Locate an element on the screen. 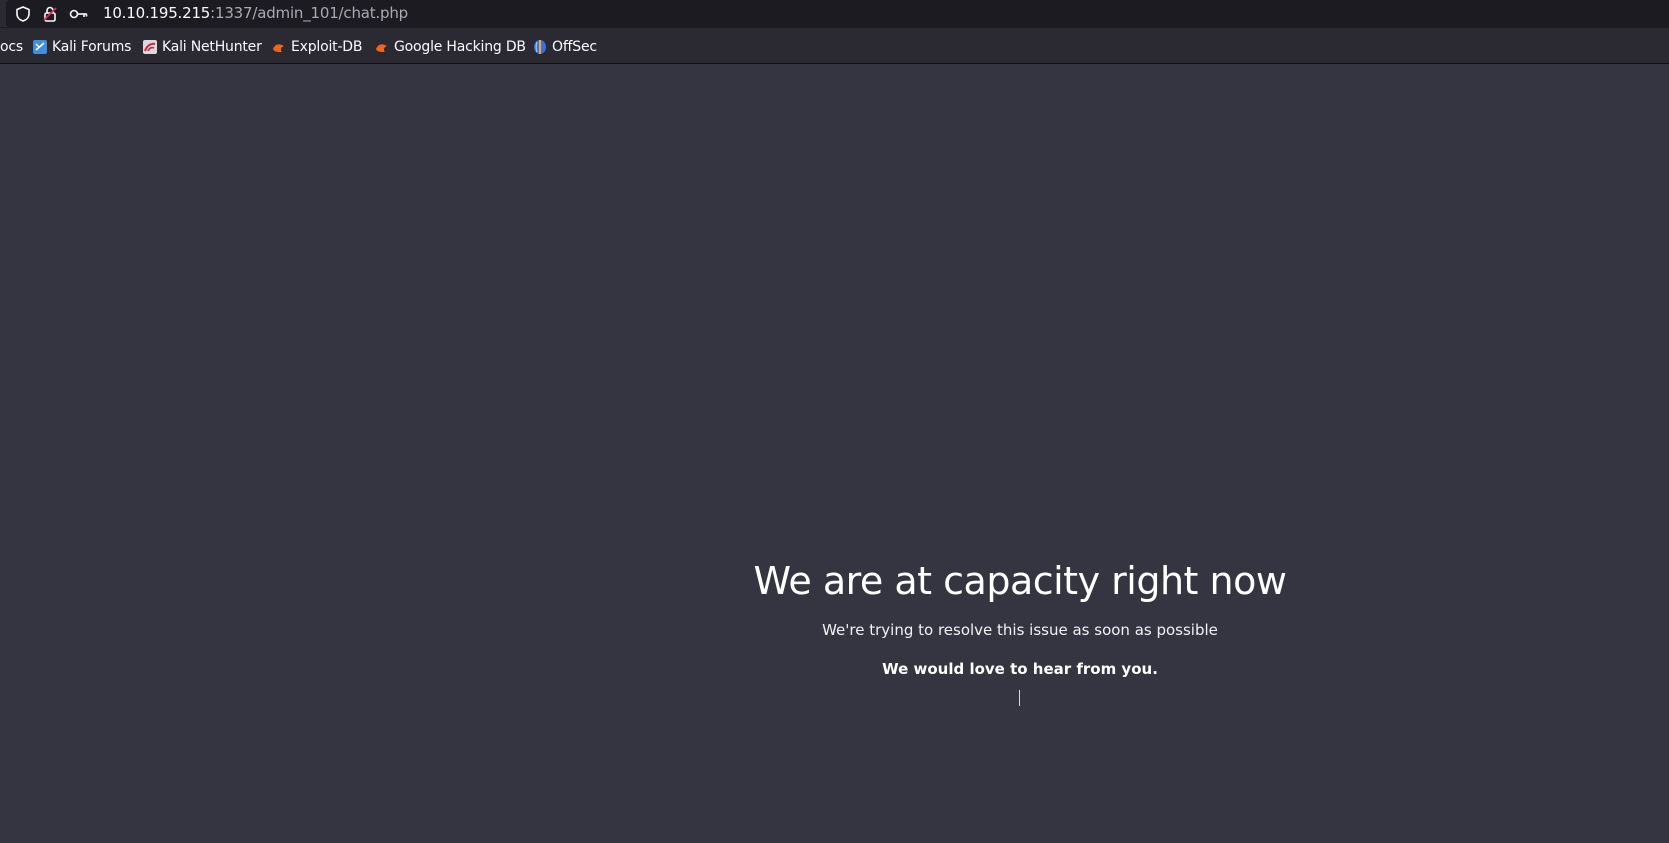  page-title: We are at capacity right now is located at coordinates (1020, 581).